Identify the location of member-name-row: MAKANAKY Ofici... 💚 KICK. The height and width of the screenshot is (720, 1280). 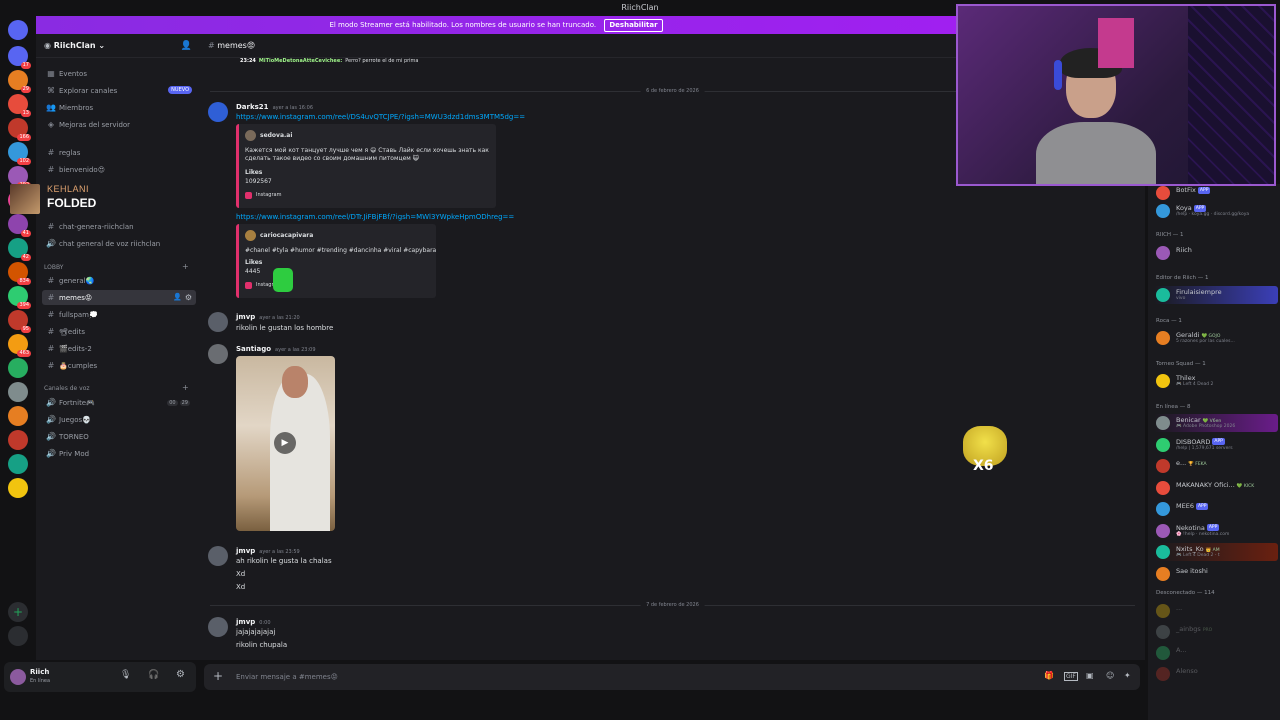
(1215, 485).